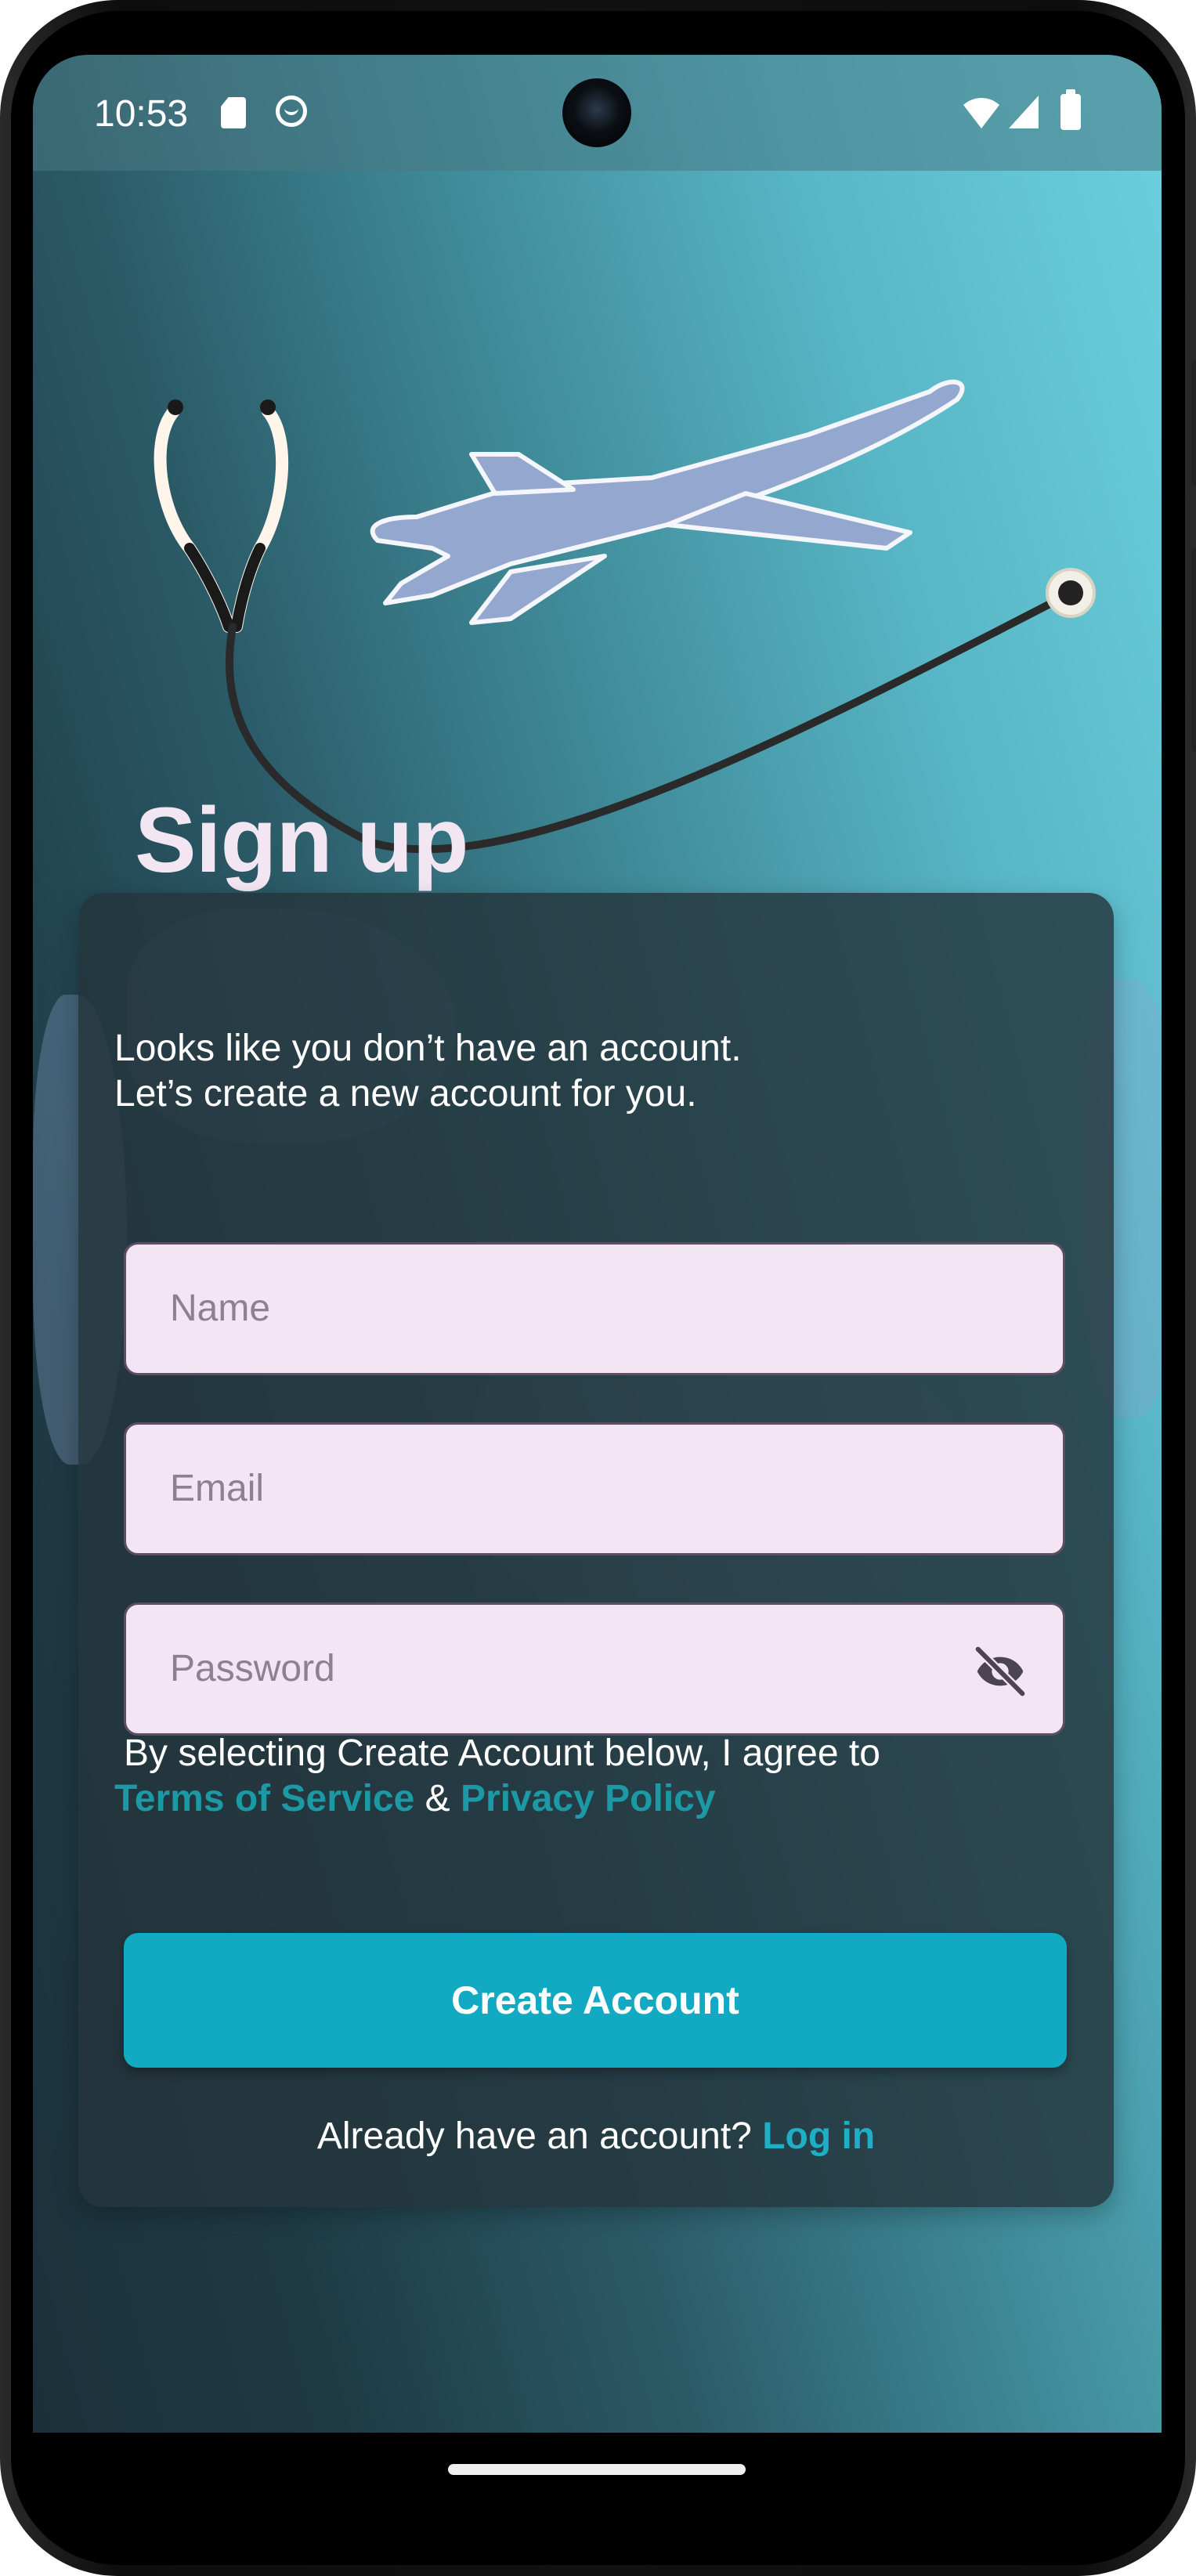  What do you see at coordinates (1024, 112) in the screenshot?
I see `cellular-signal-icon` at bounding box center [1024, 112].